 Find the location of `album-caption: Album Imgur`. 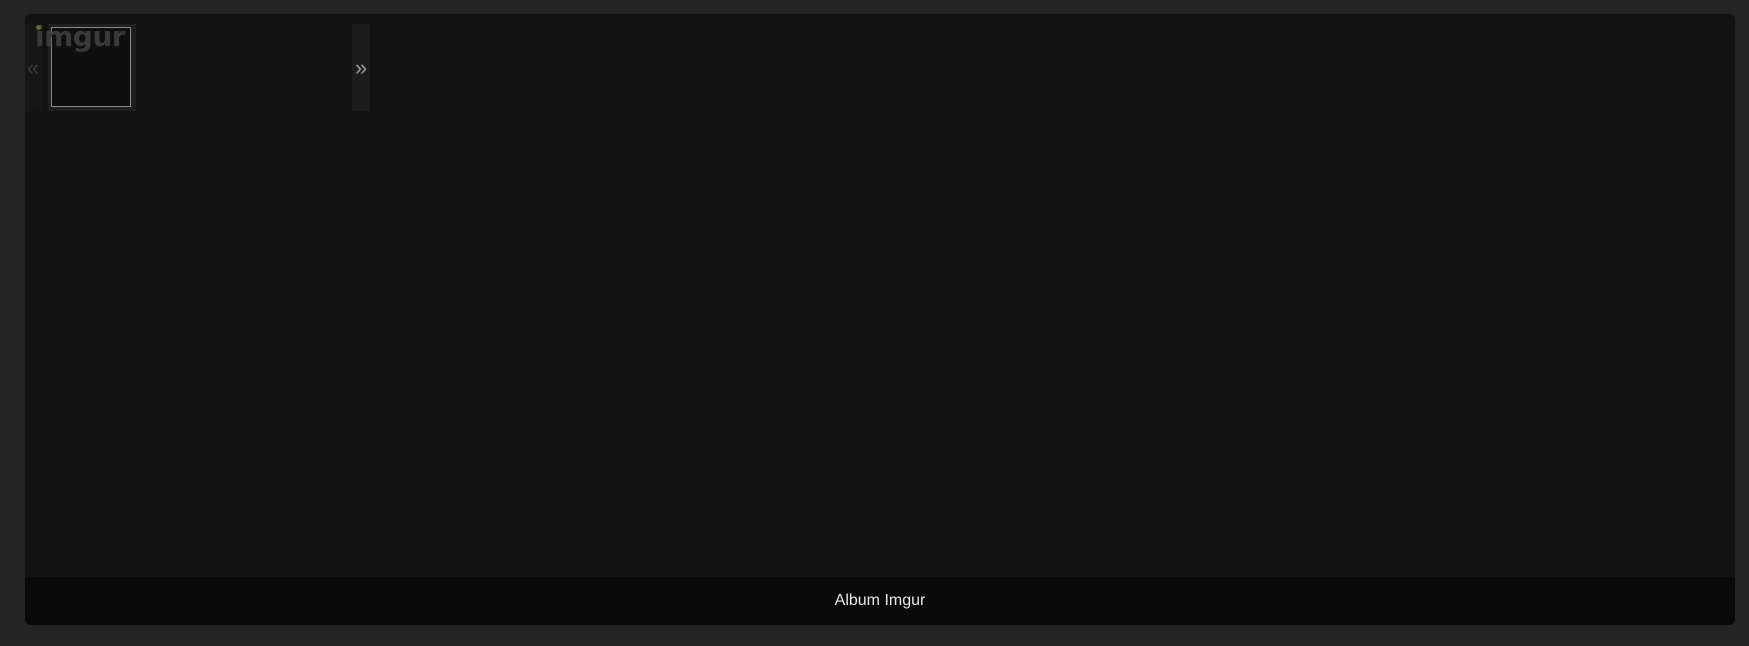

album-caption: Album Imgur is located at coordinates (880, 600).